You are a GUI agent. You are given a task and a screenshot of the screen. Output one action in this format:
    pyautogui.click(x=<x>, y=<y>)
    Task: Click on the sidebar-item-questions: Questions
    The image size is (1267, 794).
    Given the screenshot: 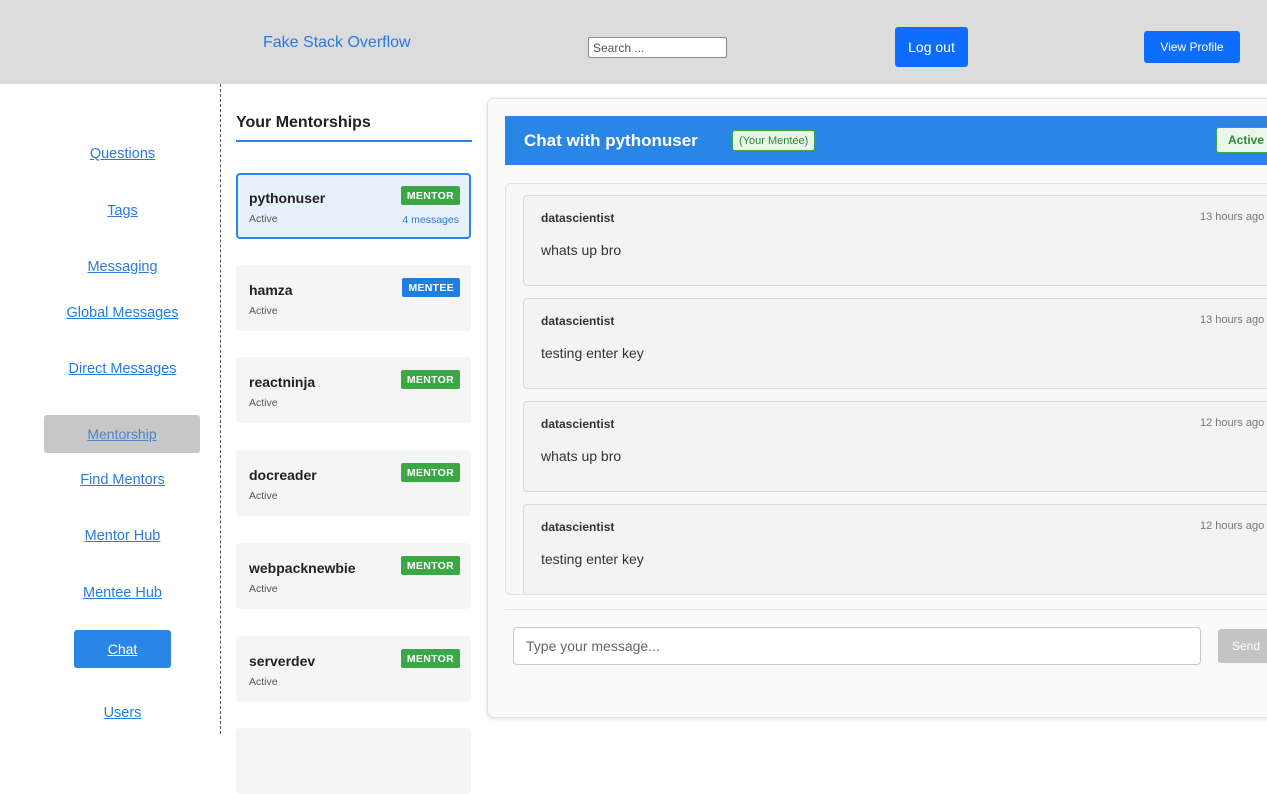 What is the action you would take?
    pyautogui.click(x=122, y=154)
    